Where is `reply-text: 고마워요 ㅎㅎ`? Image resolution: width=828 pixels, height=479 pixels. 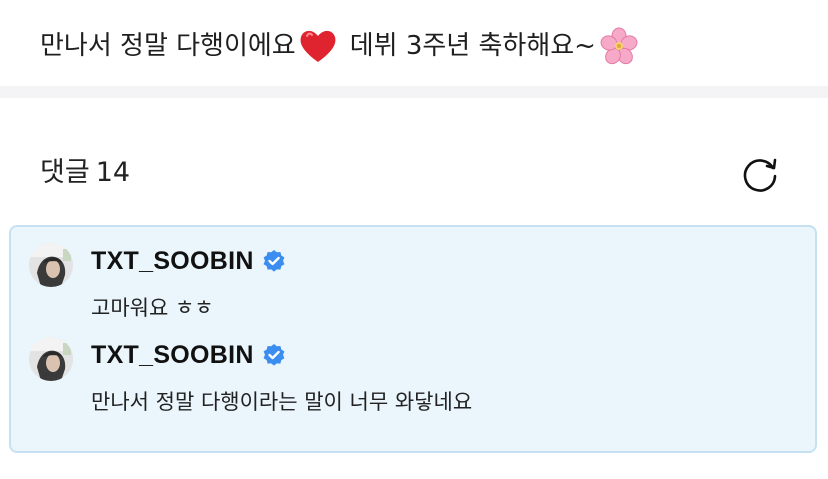 reply-text: 고마워요 ㅎㅎ is located at coordinates (152, 308).